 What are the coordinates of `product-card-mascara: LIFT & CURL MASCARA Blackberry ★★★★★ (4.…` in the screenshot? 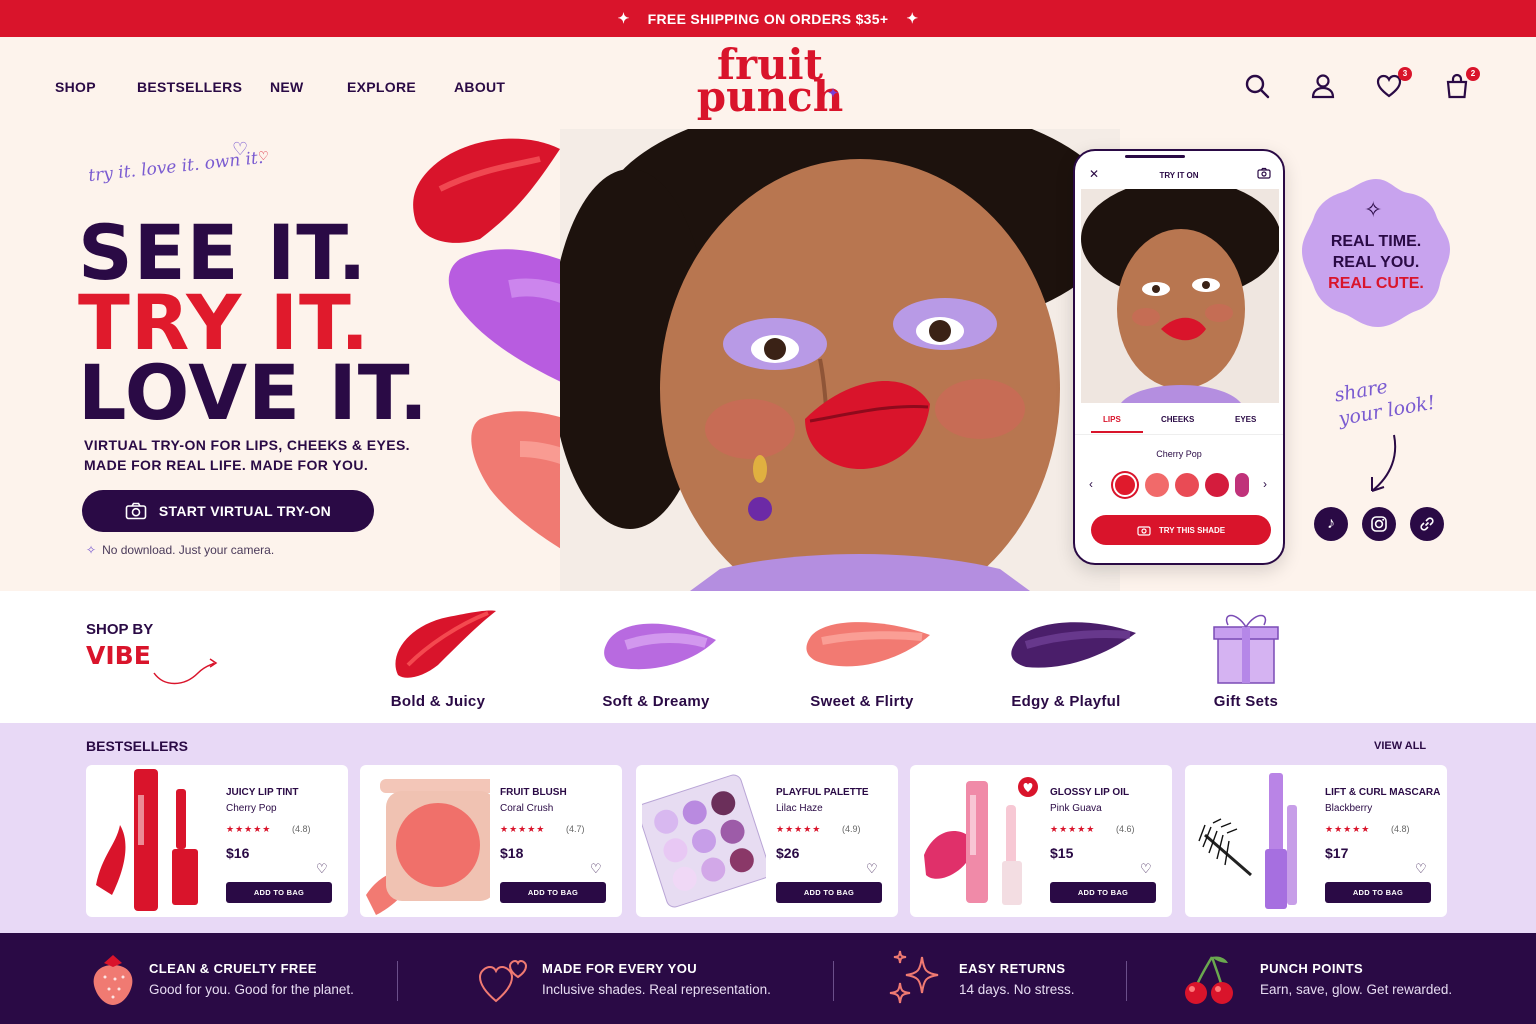 It's located at (1316, 841).